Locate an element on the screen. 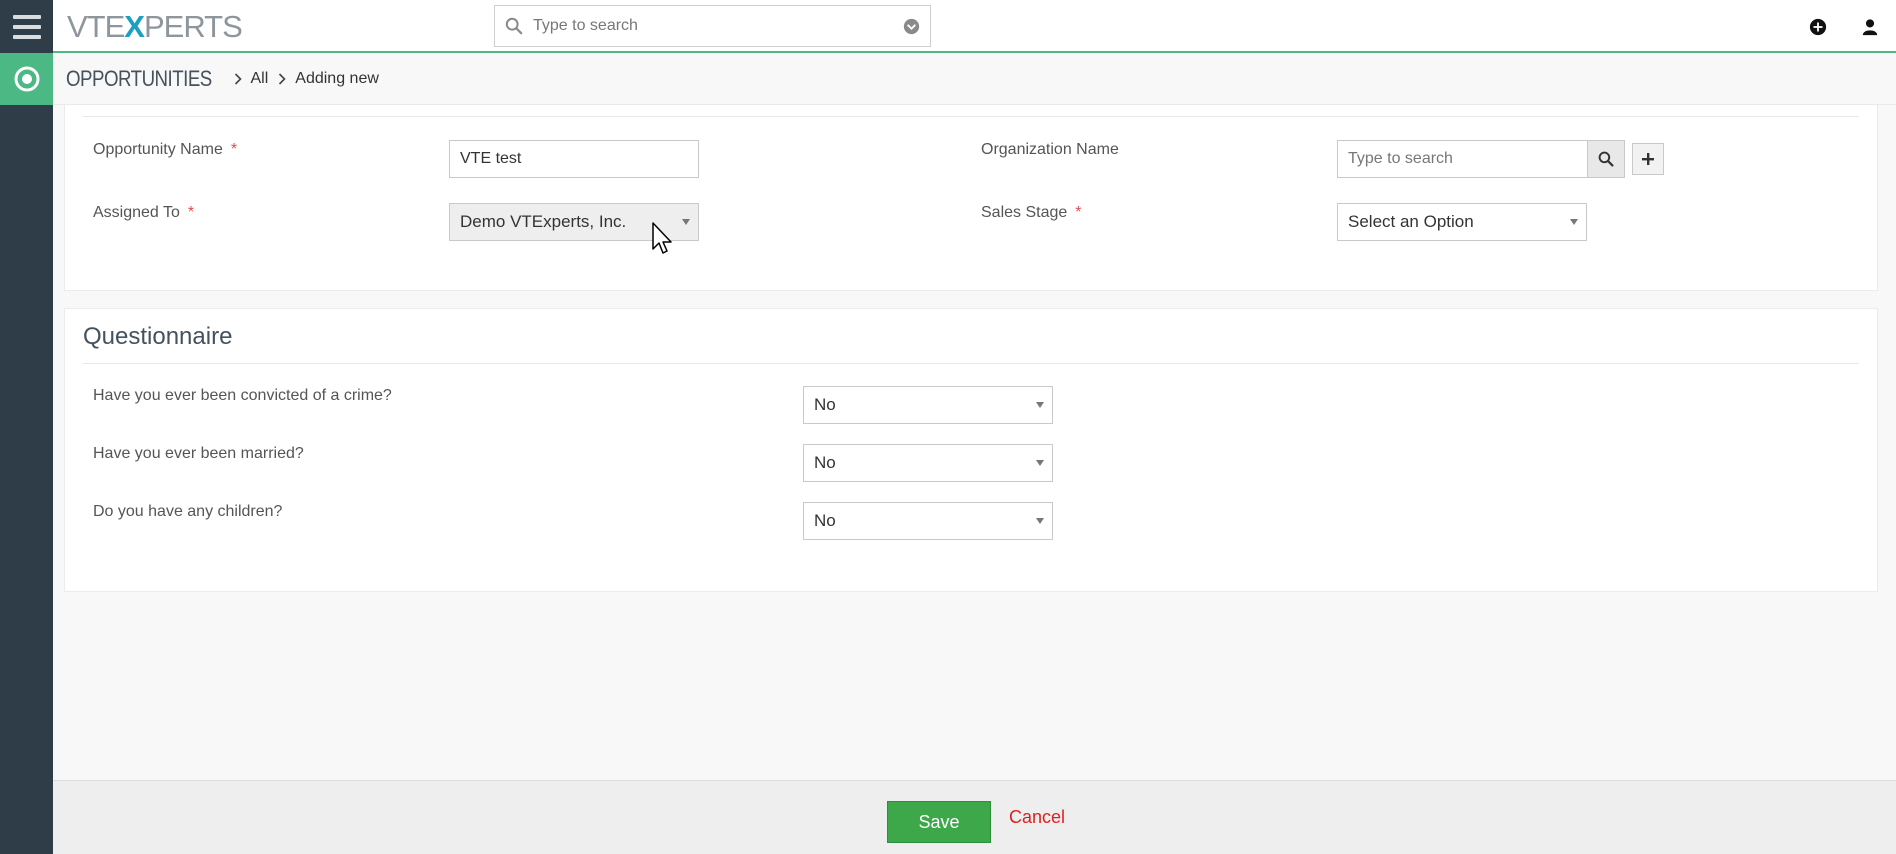  sales-stage-select: Select an Option is located at coordinates (1462, 222).